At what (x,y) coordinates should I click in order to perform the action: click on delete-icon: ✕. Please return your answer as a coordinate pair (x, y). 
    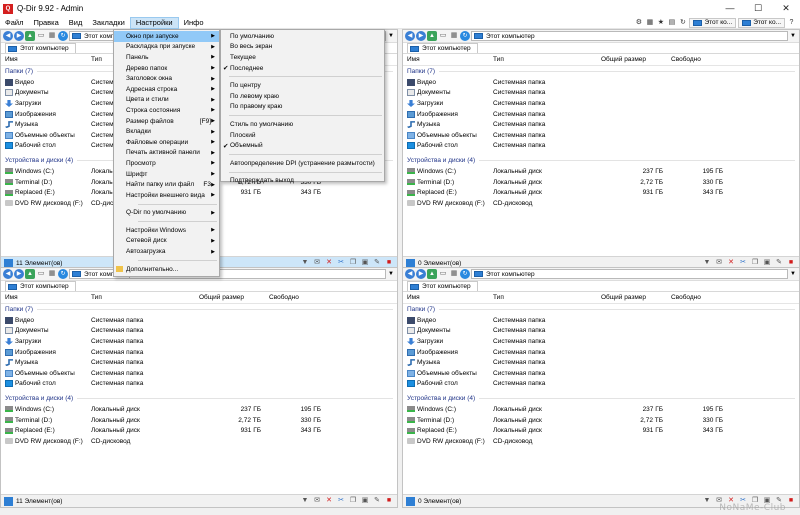
    Looking at the image, I should click on (329, 501).